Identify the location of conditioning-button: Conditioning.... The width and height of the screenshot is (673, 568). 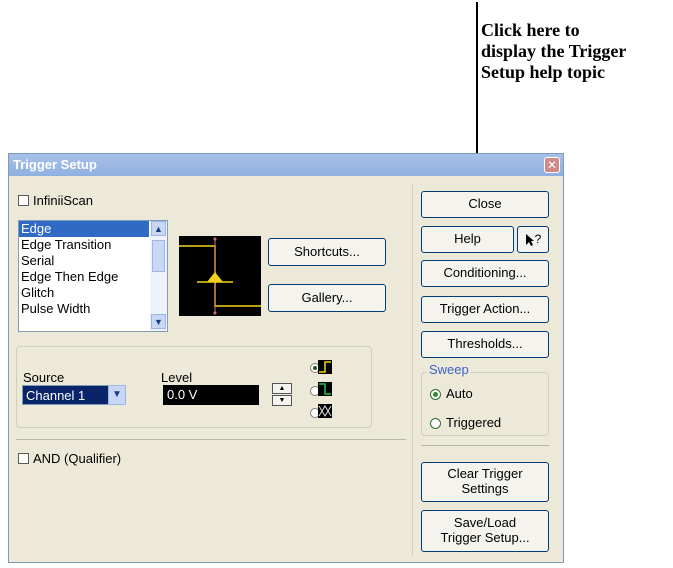
(485, 273).